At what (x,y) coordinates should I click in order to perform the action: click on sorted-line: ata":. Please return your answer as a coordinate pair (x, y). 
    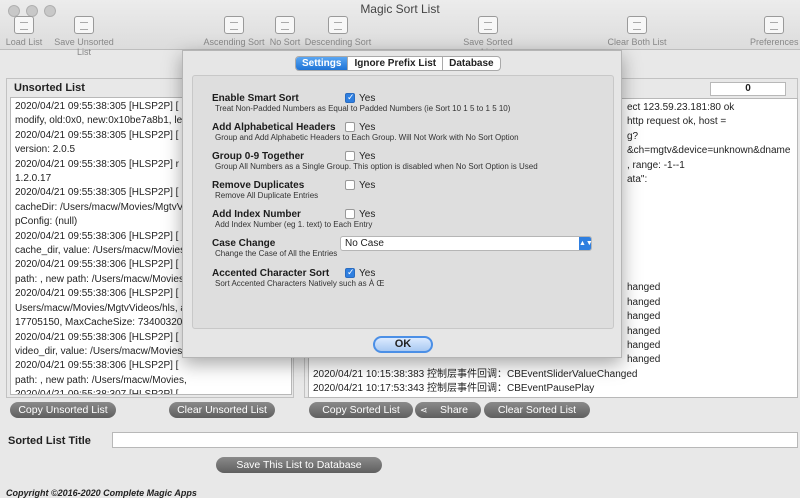
    Looking at the image, I should click on (637, 180).